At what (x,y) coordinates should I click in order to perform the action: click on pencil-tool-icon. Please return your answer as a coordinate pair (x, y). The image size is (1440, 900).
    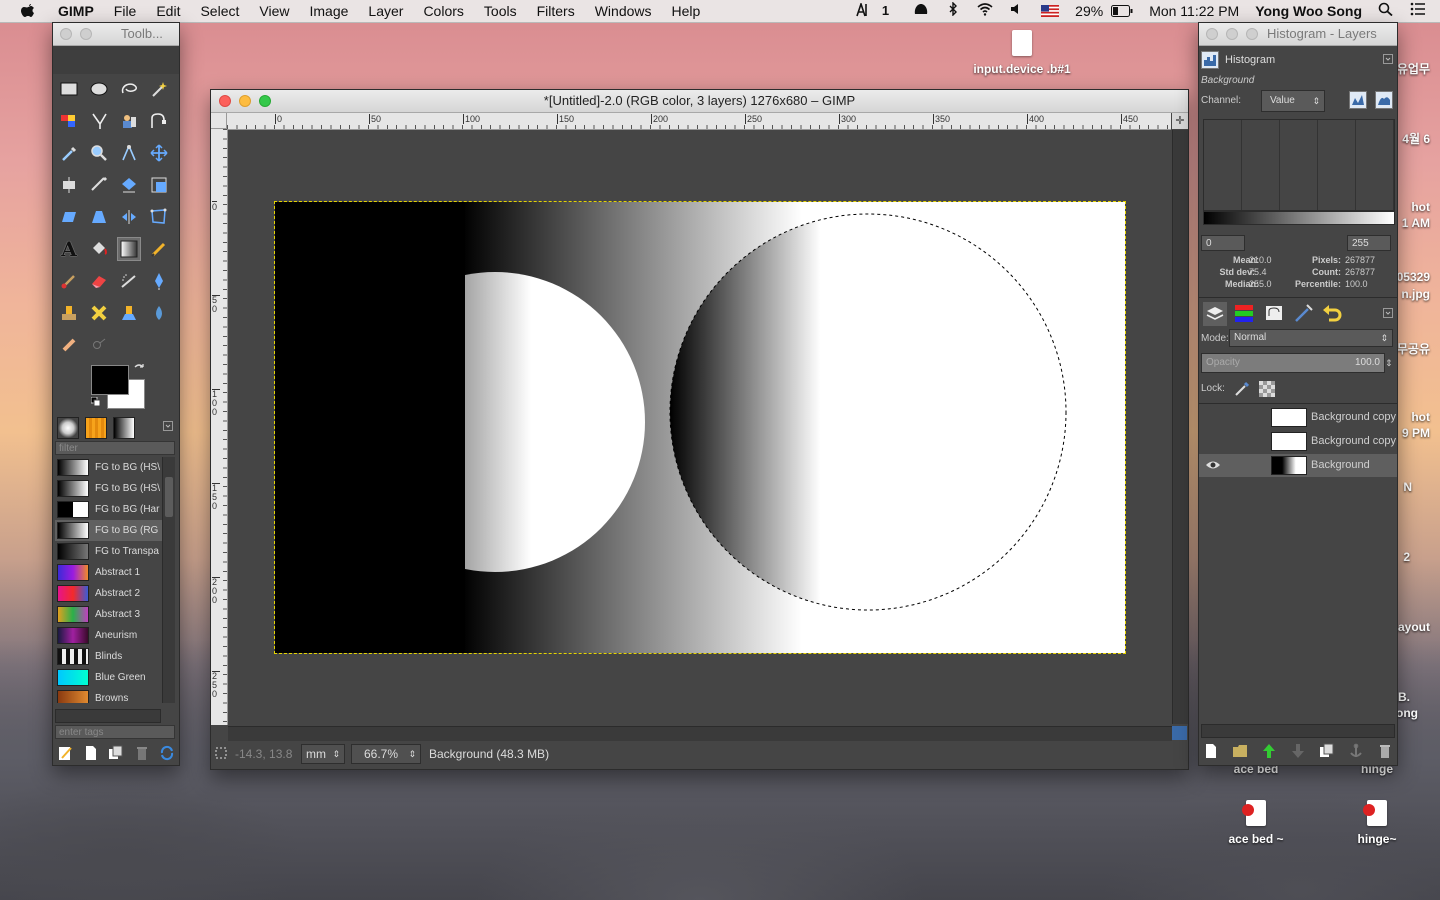
    Looking at the image, I should click on (159, 249).